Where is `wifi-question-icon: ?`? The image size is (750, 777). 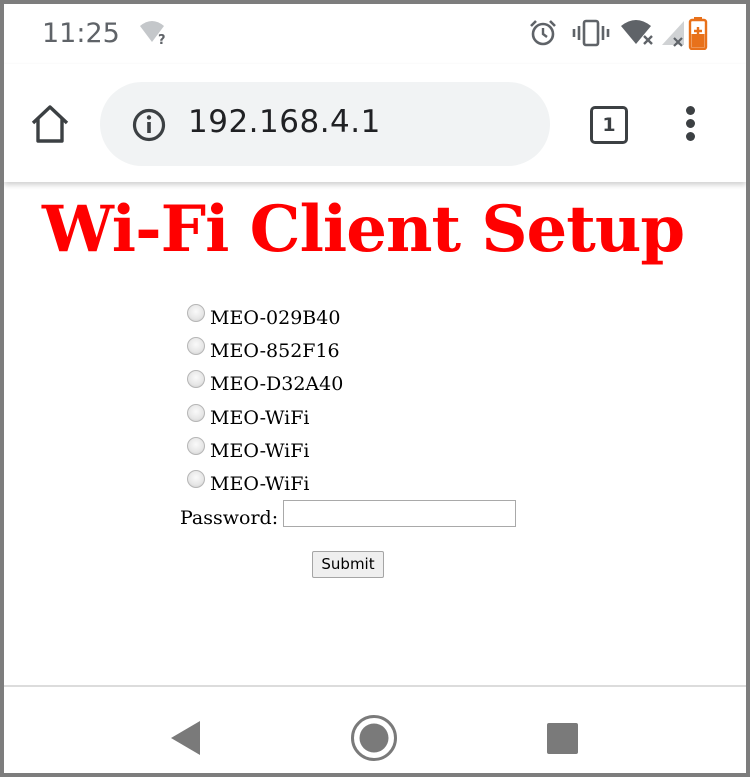
wifi-question-icon: ? is located at coordinates (153, 33).